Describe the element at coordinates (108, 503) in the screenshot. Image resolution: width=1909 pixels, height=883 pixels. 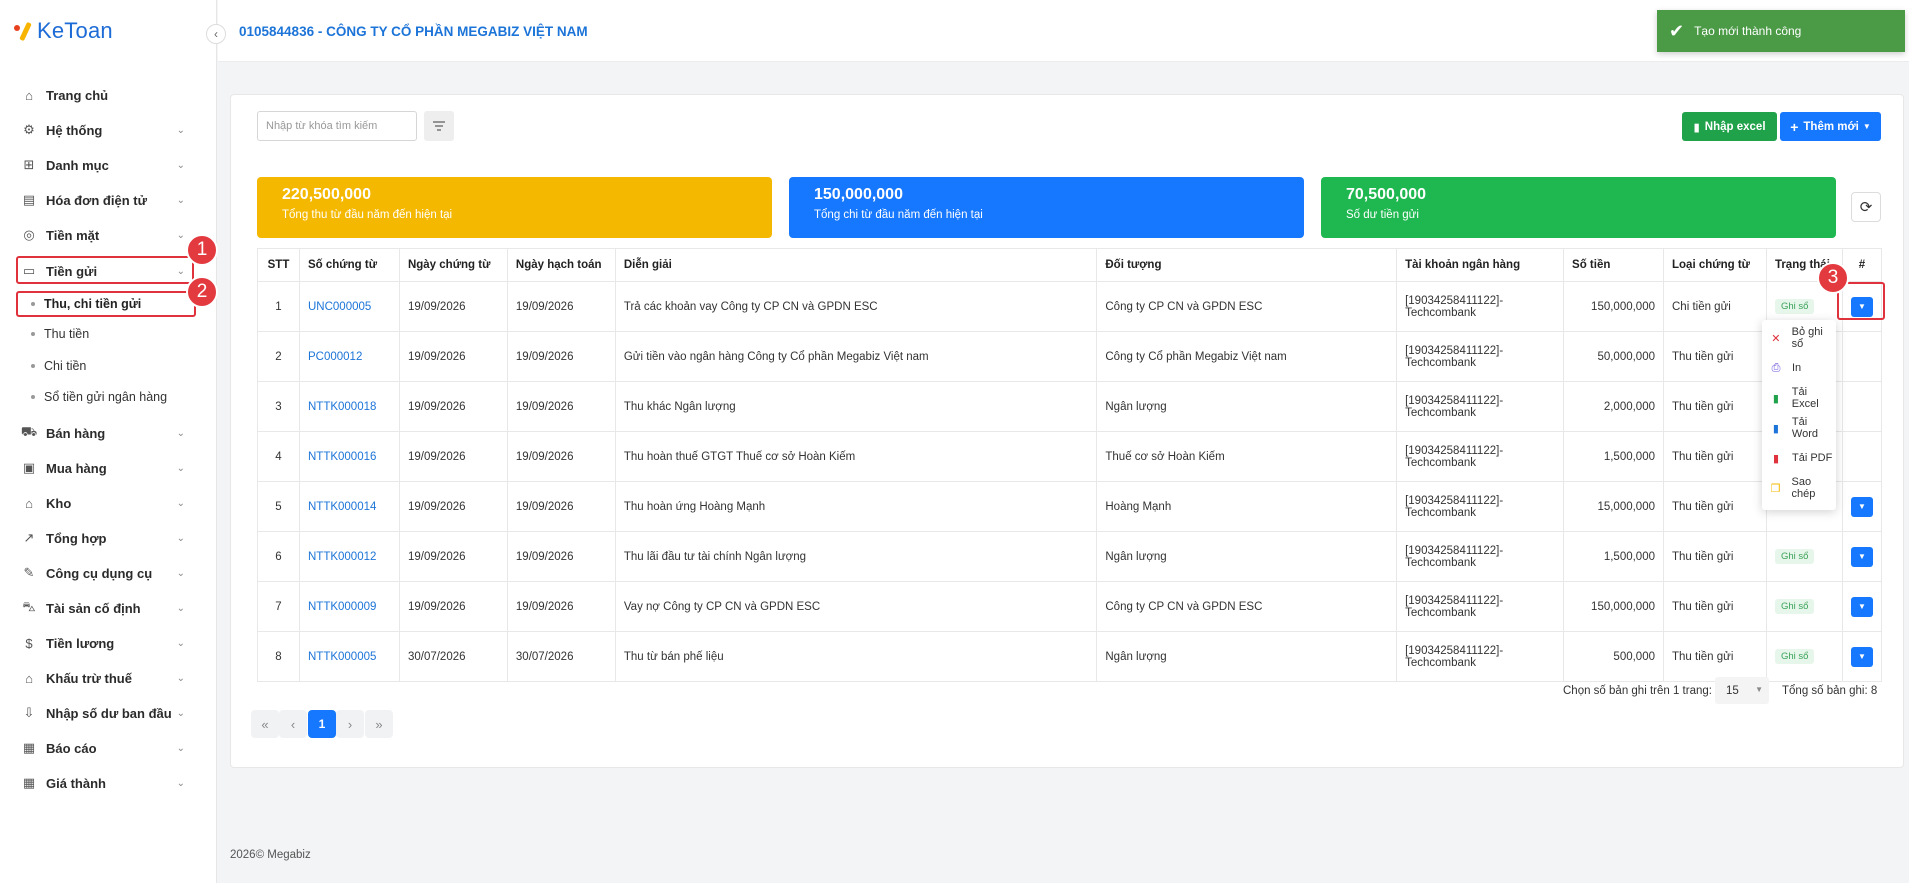
I see `sidebar-item-kho: ⌂ Kho ⌄` at that location.